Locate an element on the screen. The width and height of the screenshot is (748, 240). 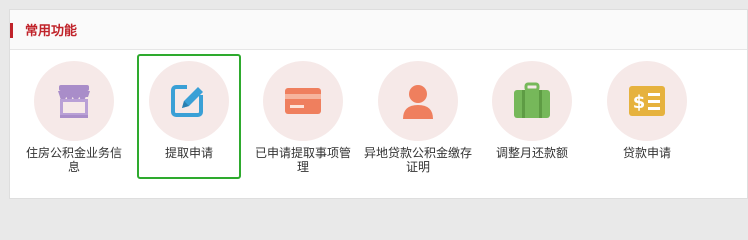
card-icon is located at coordinates (303, 101).